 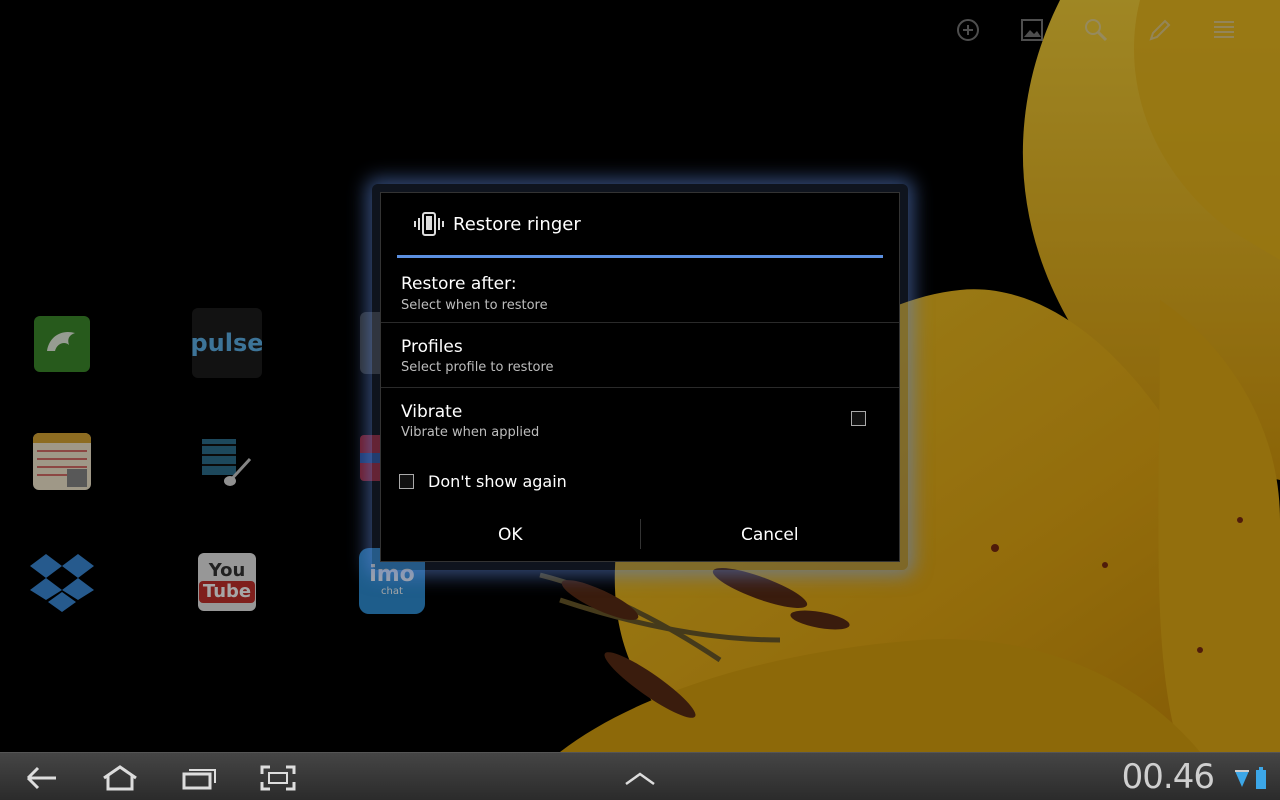 What do you see at coordinates (61, 341) in the screenshot?
I see `dolphin-icon` at bounding box center [61, 341].